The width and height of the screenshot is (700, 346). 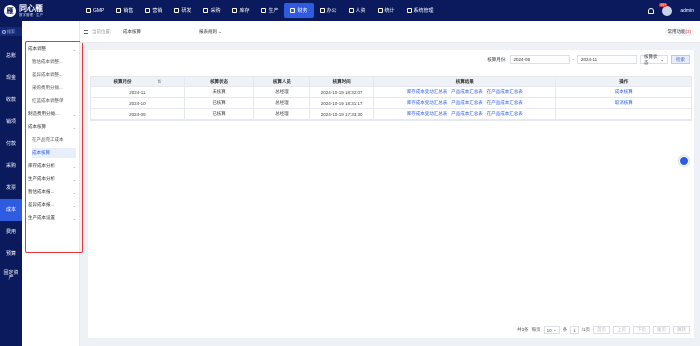 What do you see at coordinates (11, 166) in the screenshot?
I see `leftnav-item-5: 采购` at bounding box center [11, 166].